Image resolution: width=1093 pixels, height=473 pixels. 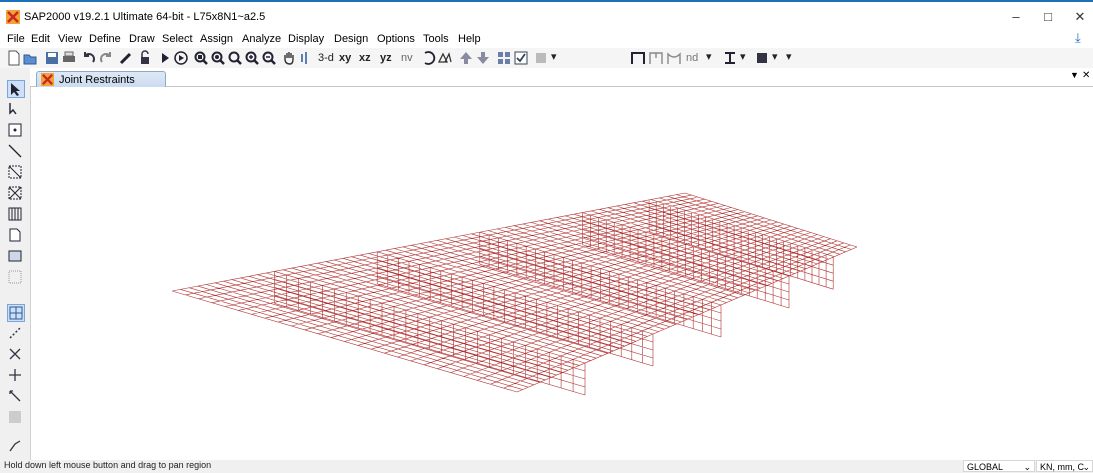 What do you see at coordinates (15, 256) in the screenshot?
I see `draw-rectangular-area-icon` at bounding box center [15, 256].